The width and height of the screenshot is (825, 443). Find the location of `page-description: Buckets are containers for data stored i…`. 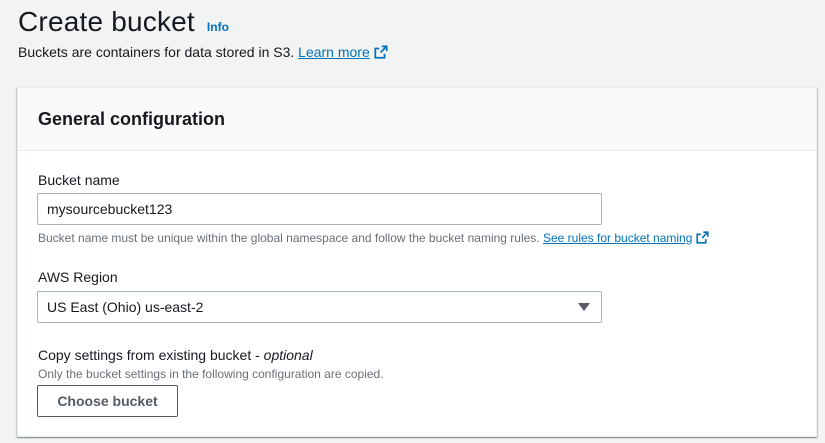

page-description: Buckets are containers for data stored i… is located at coordinates (421, 53).